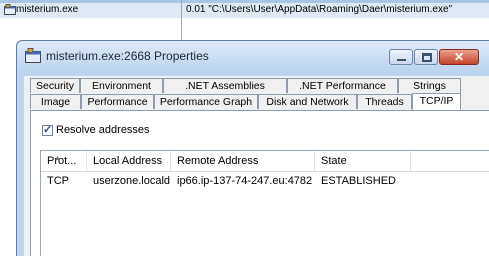 This screenshot has height=256, width=489. What do you see at coordinates (384, 101) in the screenshot?
I see `tab-threads: Threads` at bounding box center [384, 101].